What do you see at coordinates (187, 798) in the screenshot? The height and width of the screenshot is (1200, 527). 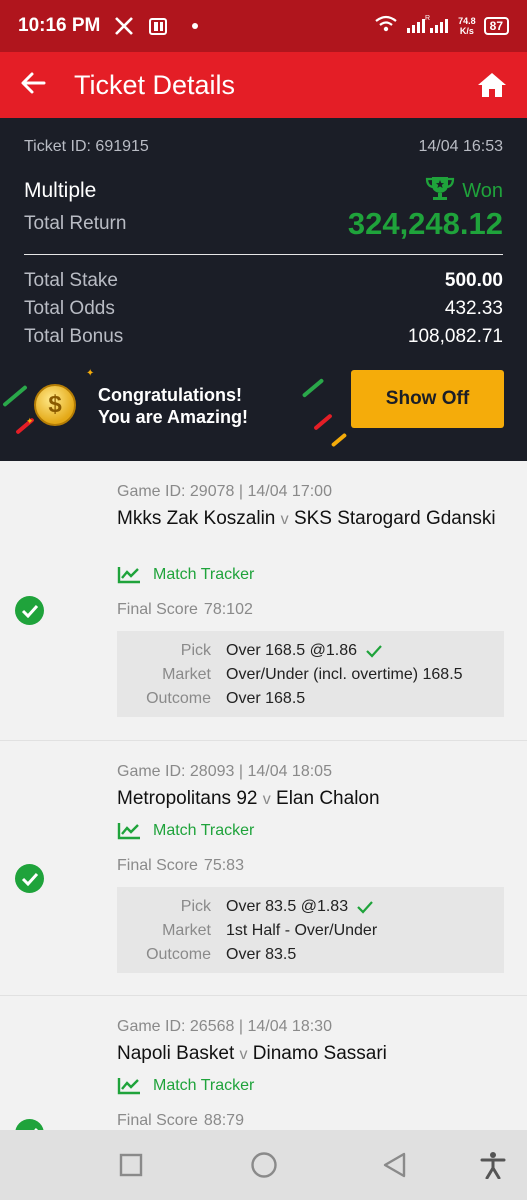 I see `home-team: Metropolitans 92` at bounding box center [187, 798].